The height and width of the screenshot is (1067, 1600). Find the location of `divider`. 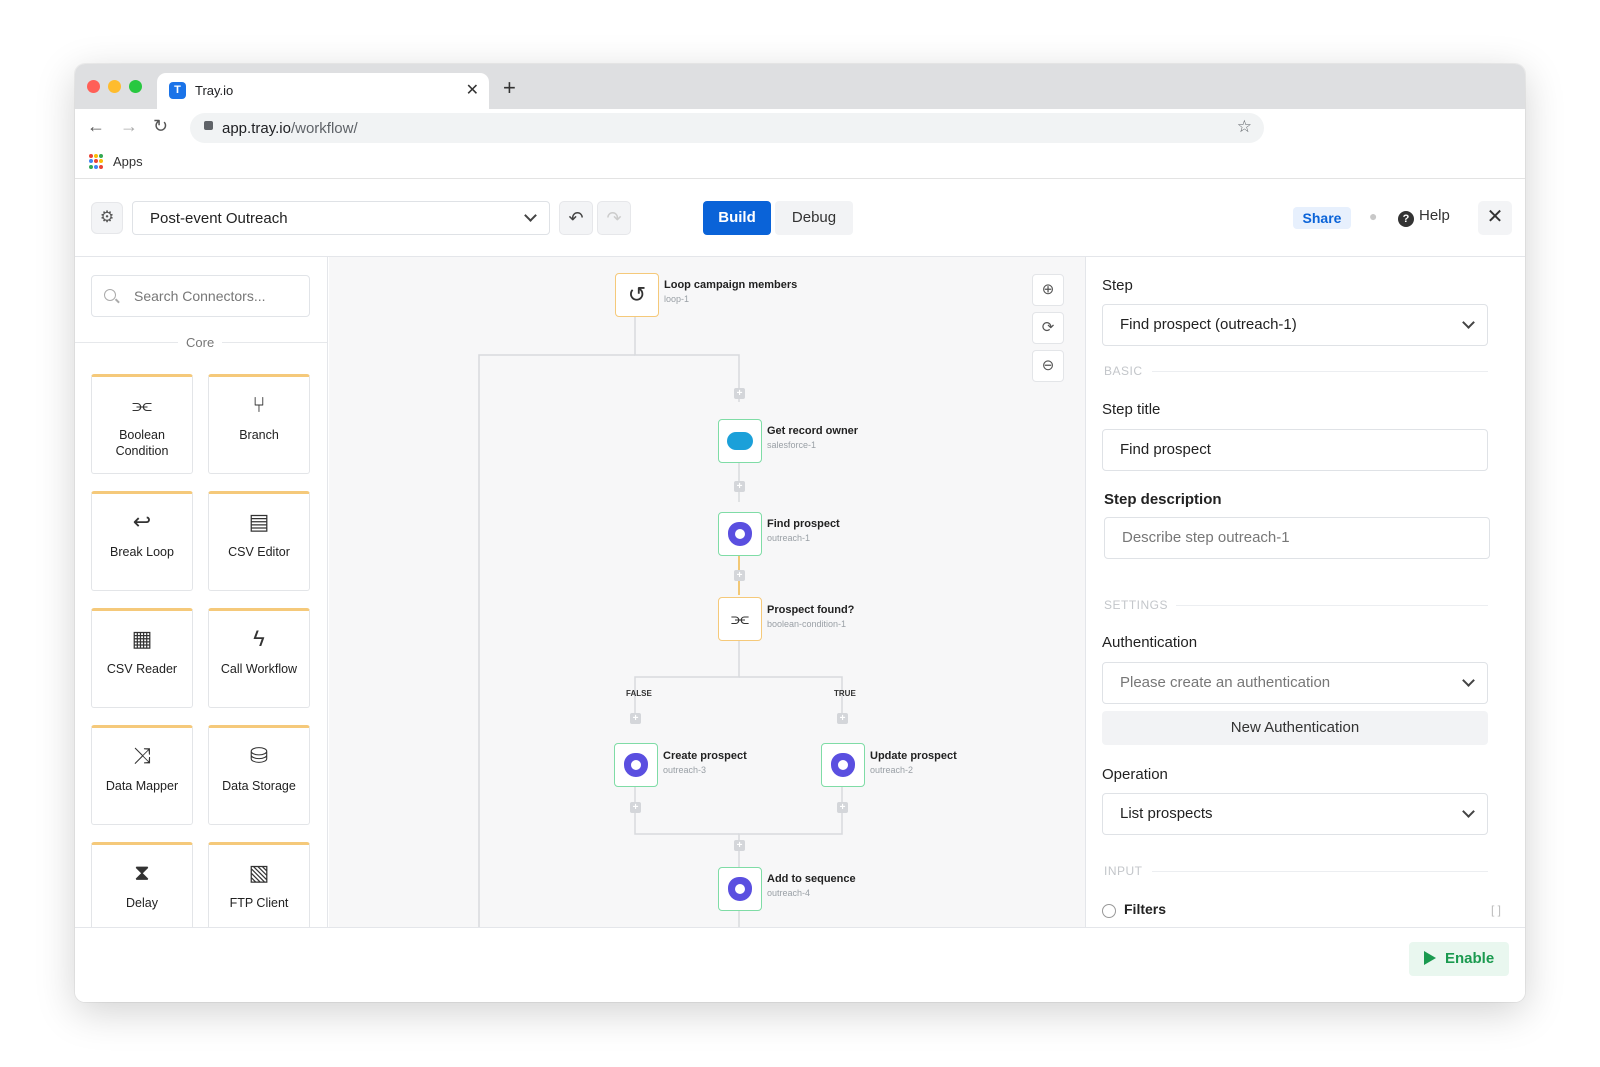

divider is located at coordinates (1320, 371).